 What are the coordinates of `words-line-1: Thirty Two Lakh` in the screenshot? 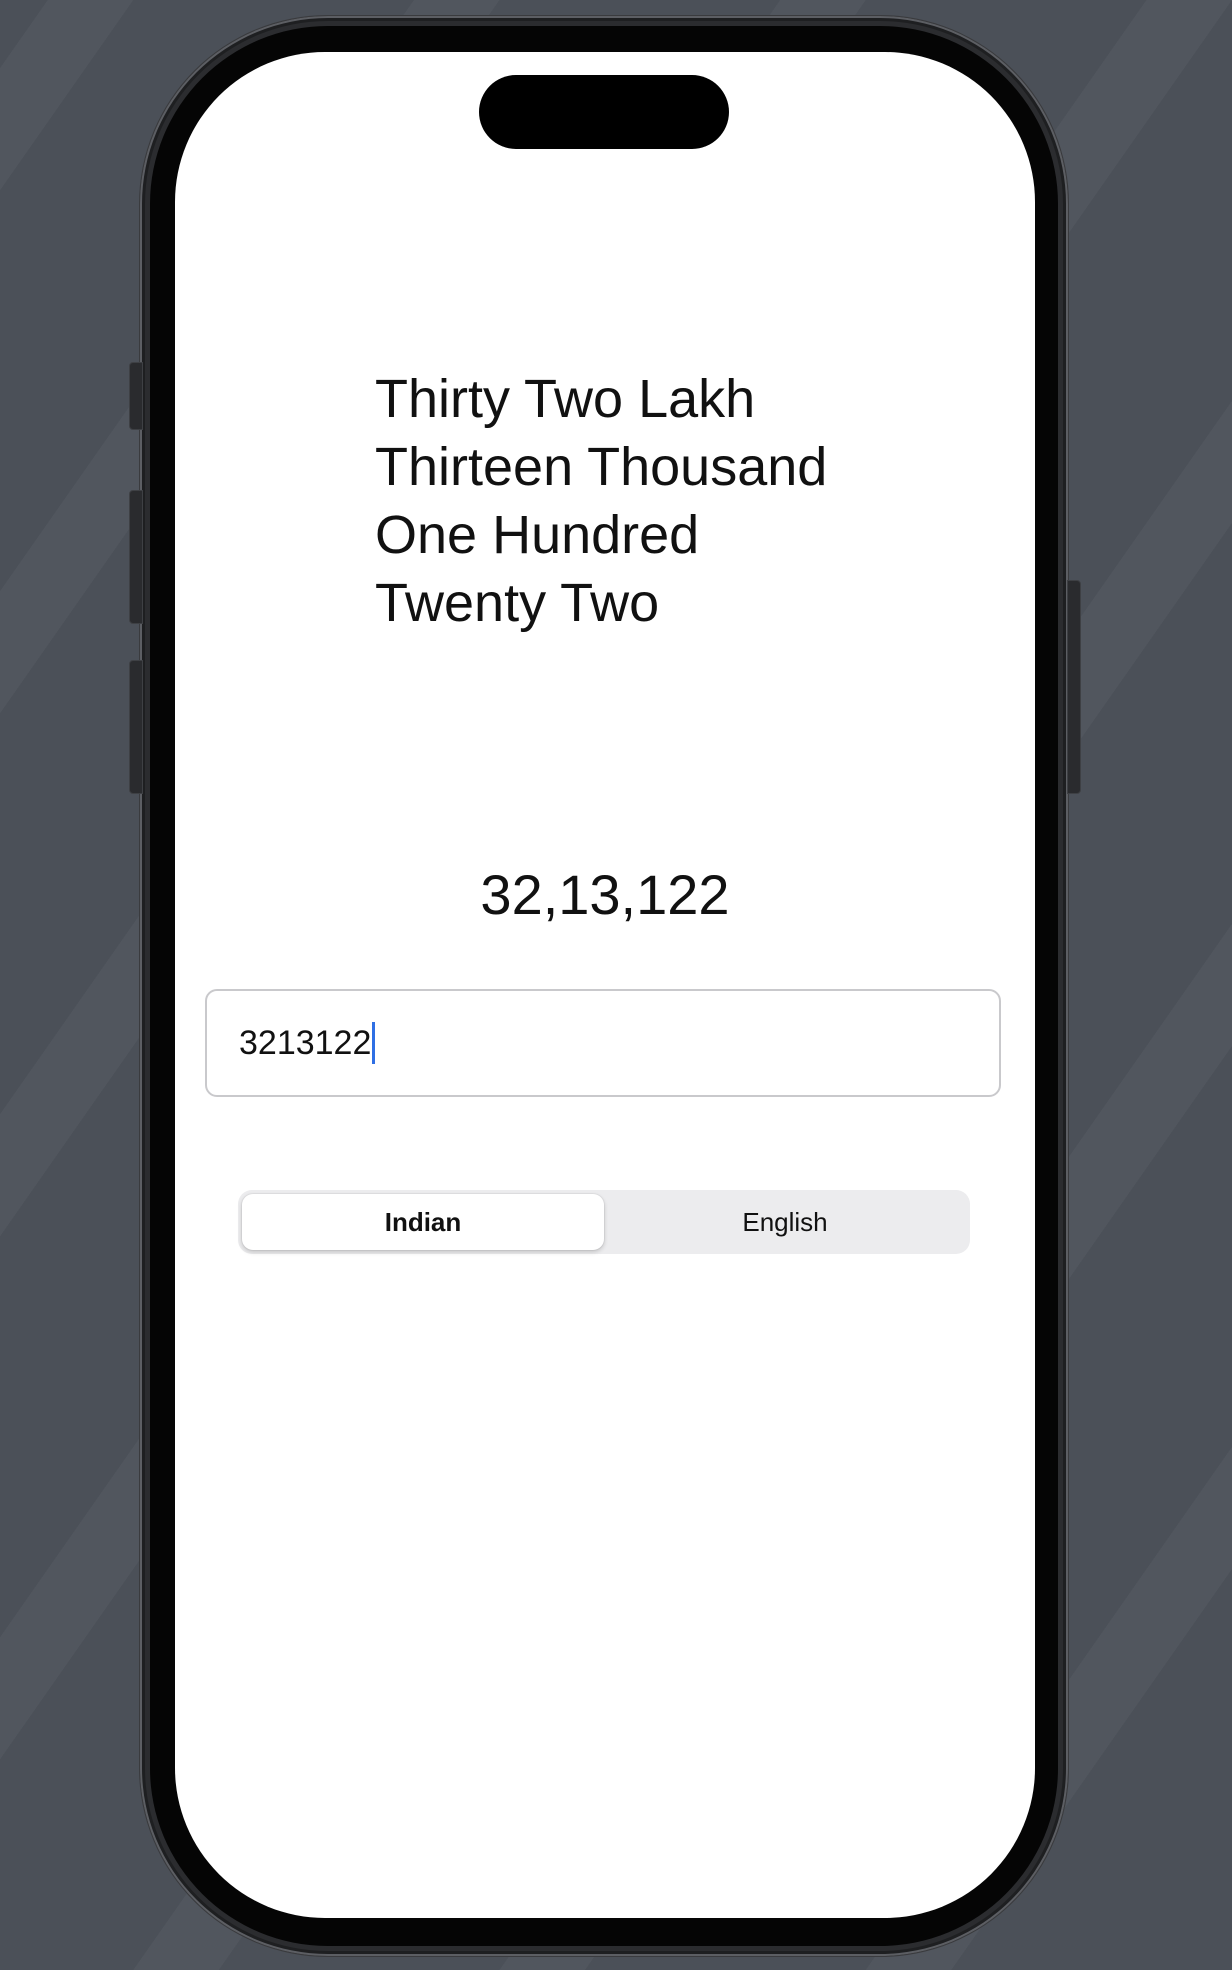 It's located at (565, 399).